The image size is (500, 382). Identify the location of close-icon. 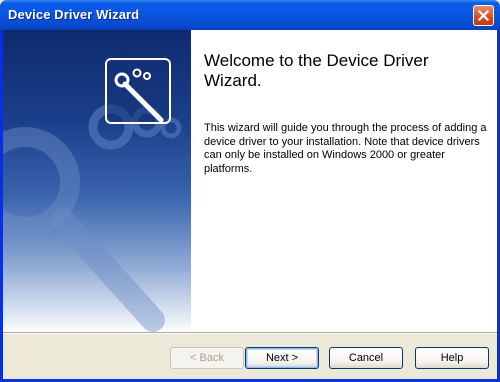
(483, 15).